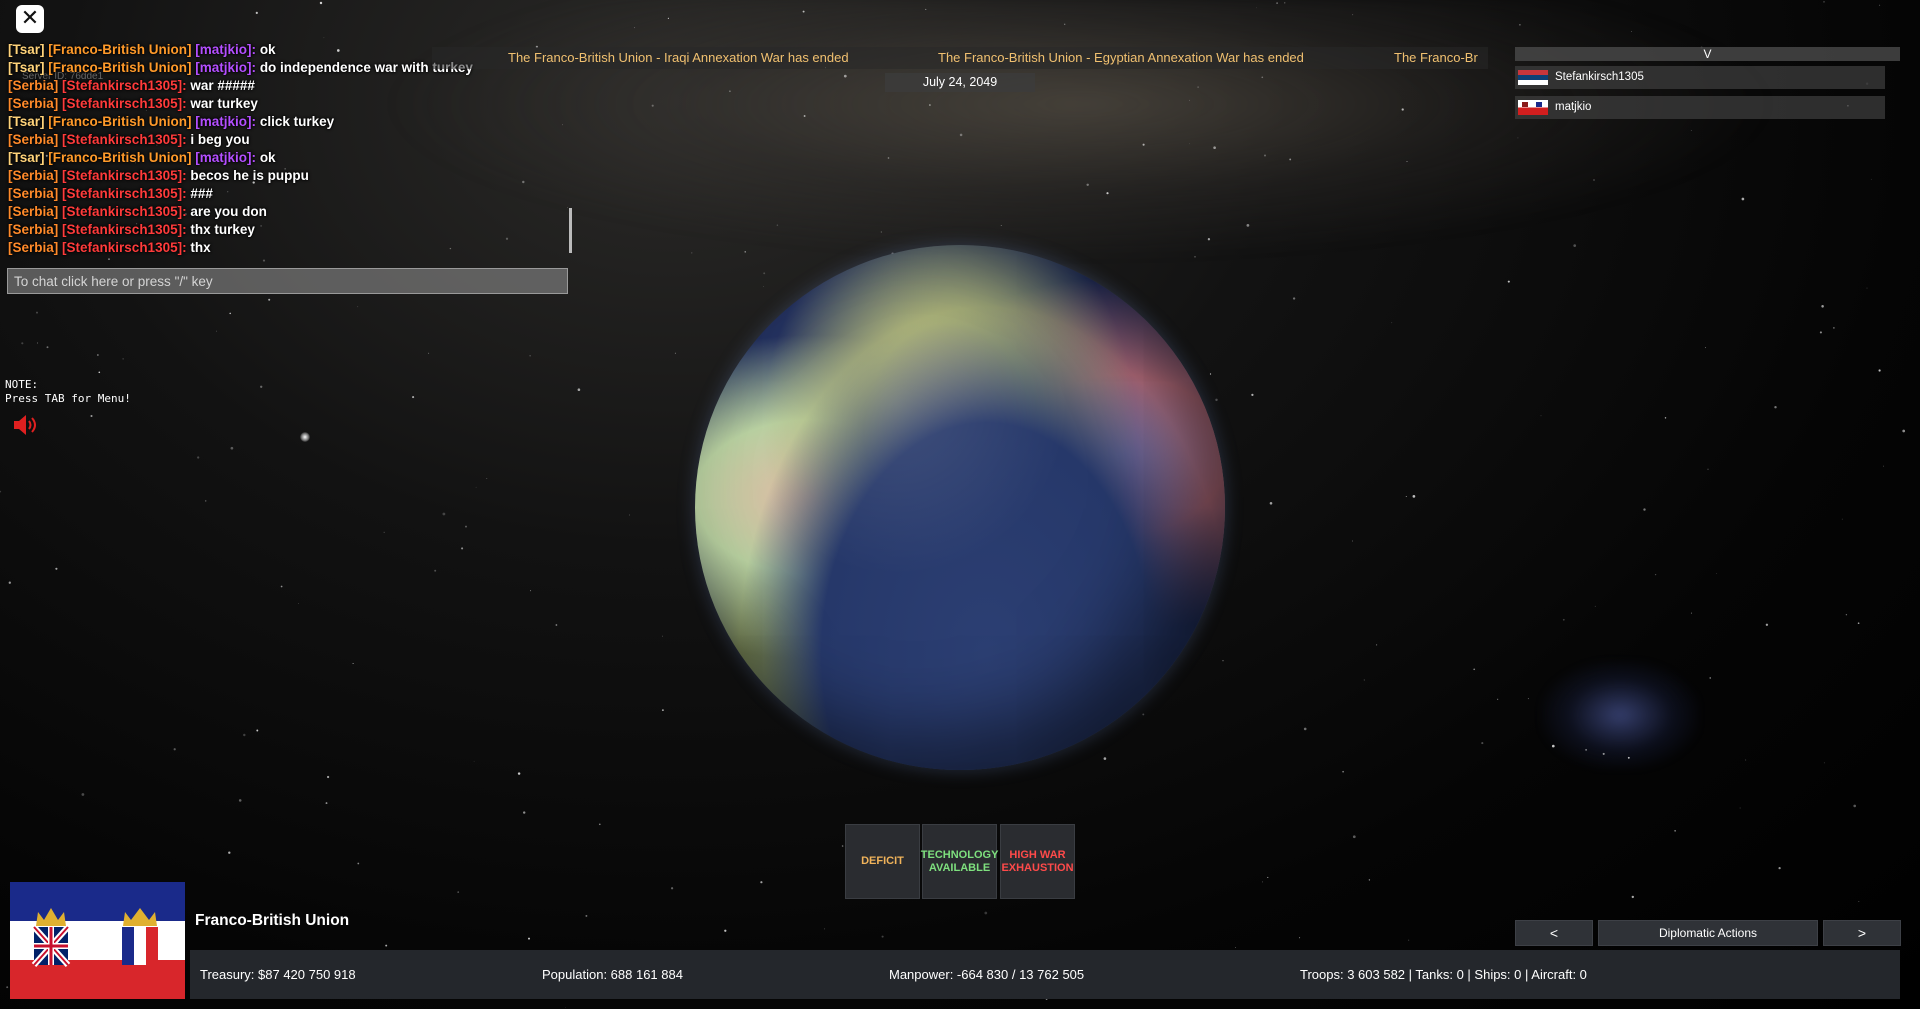 This screenshot has height=1009, width=1920. I want to click on technology-alert: TECHNOLOGY AVAILABLE, so click(959, 861).